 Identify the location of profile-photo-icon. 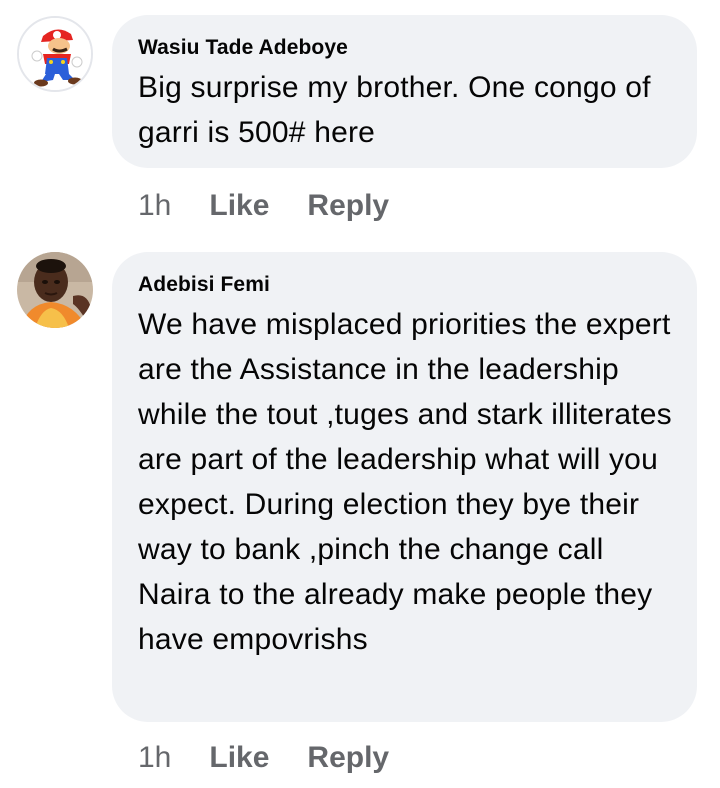
(55, 290).